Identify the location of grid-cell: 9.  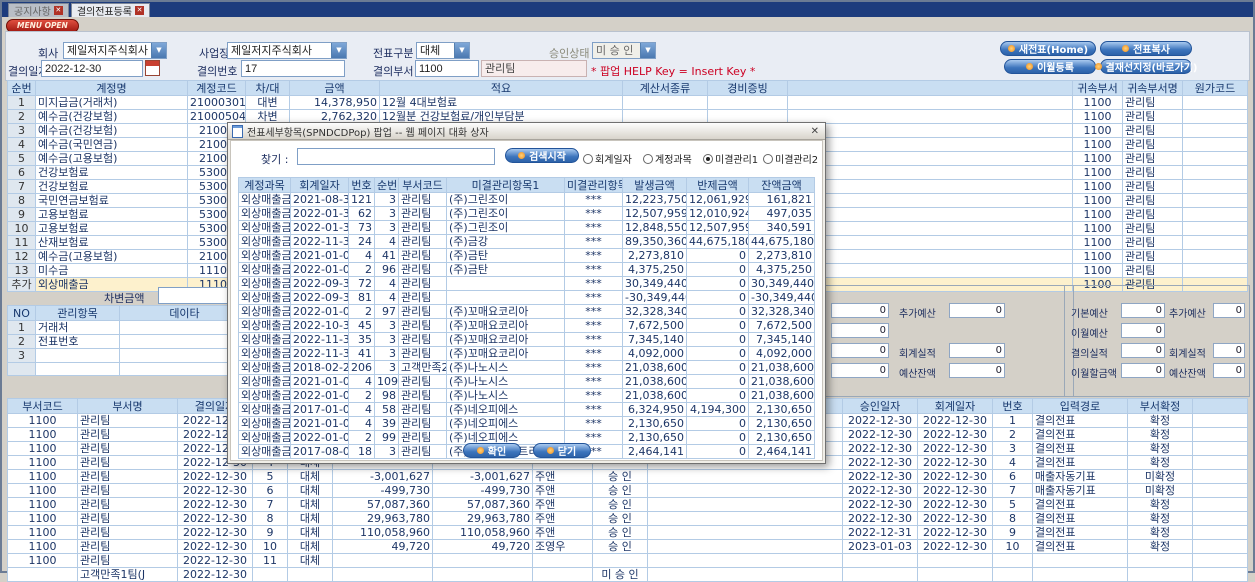
(1012, 532).